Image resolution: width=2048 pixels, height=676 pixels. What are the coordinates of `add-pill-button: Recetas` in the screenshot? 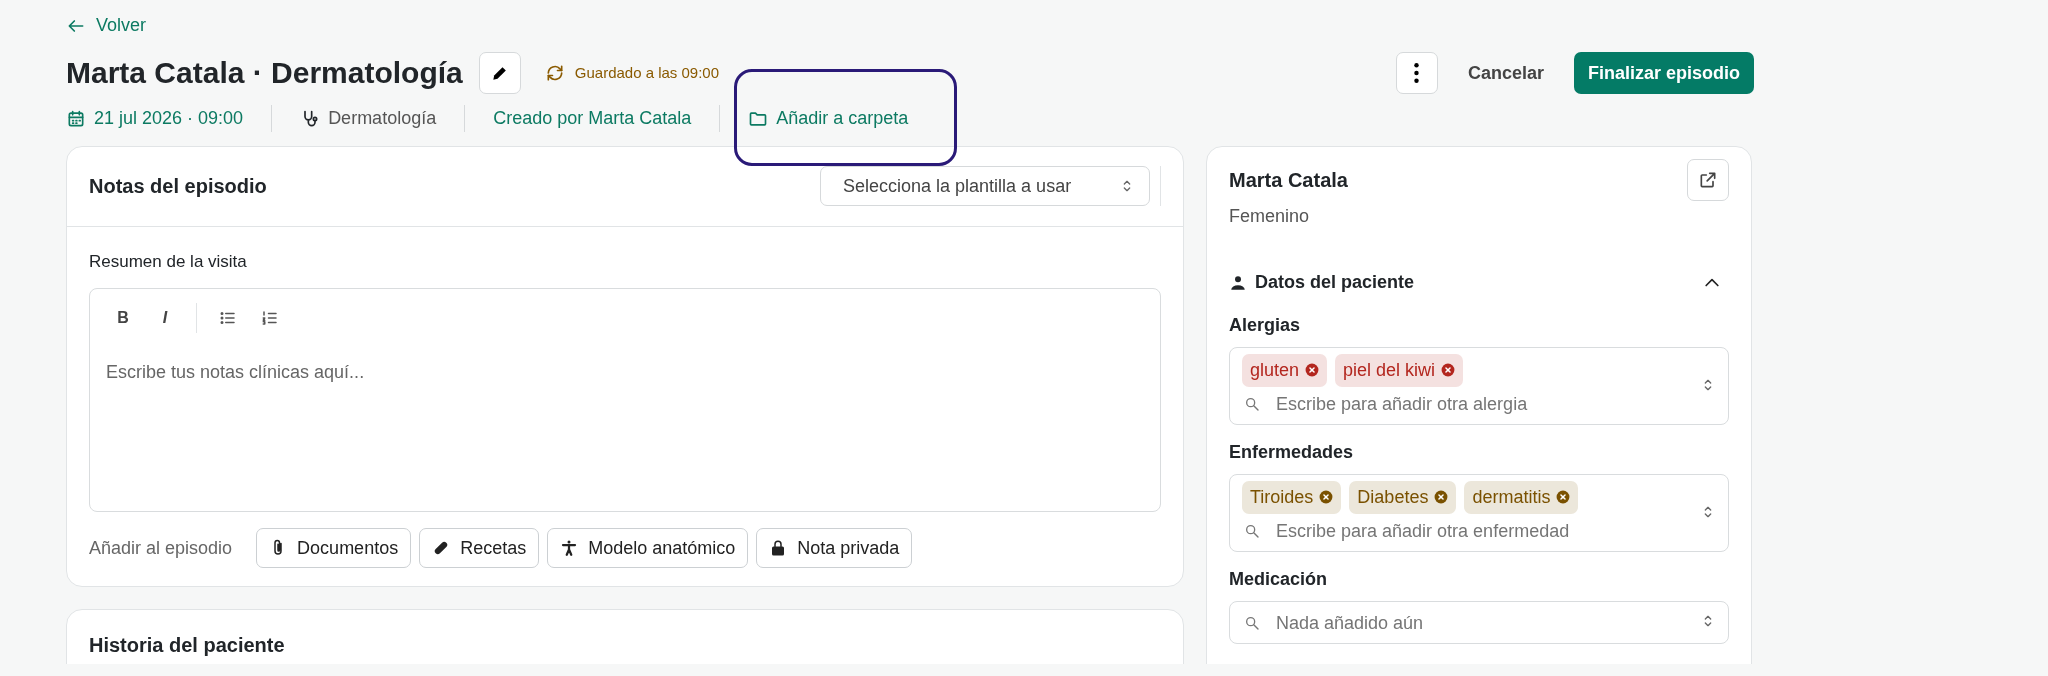 It's located at (479, 548).